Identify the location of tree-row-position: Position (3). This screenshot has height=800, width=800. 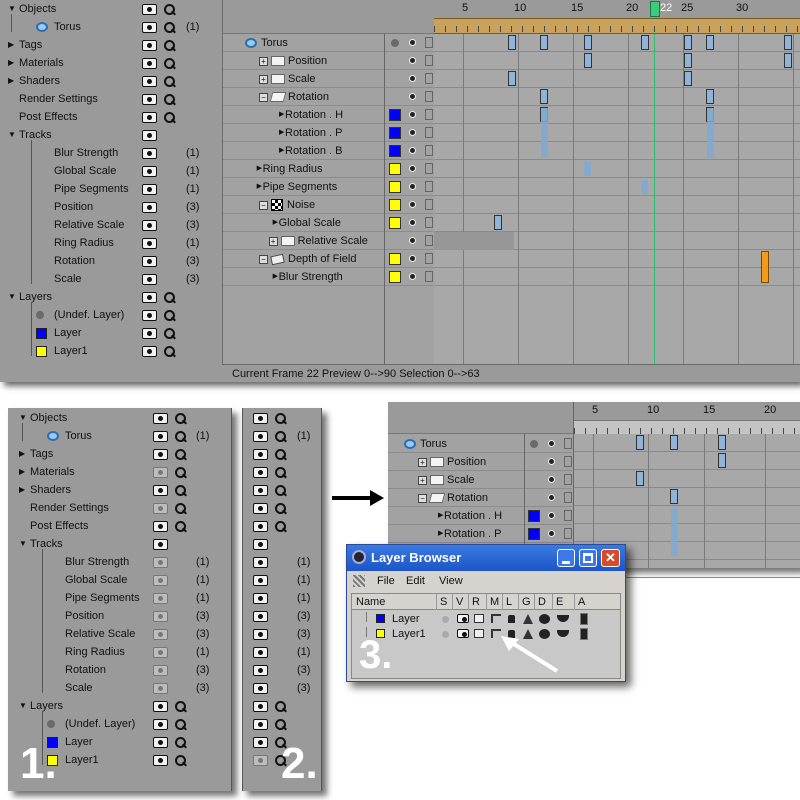
(111, 207).